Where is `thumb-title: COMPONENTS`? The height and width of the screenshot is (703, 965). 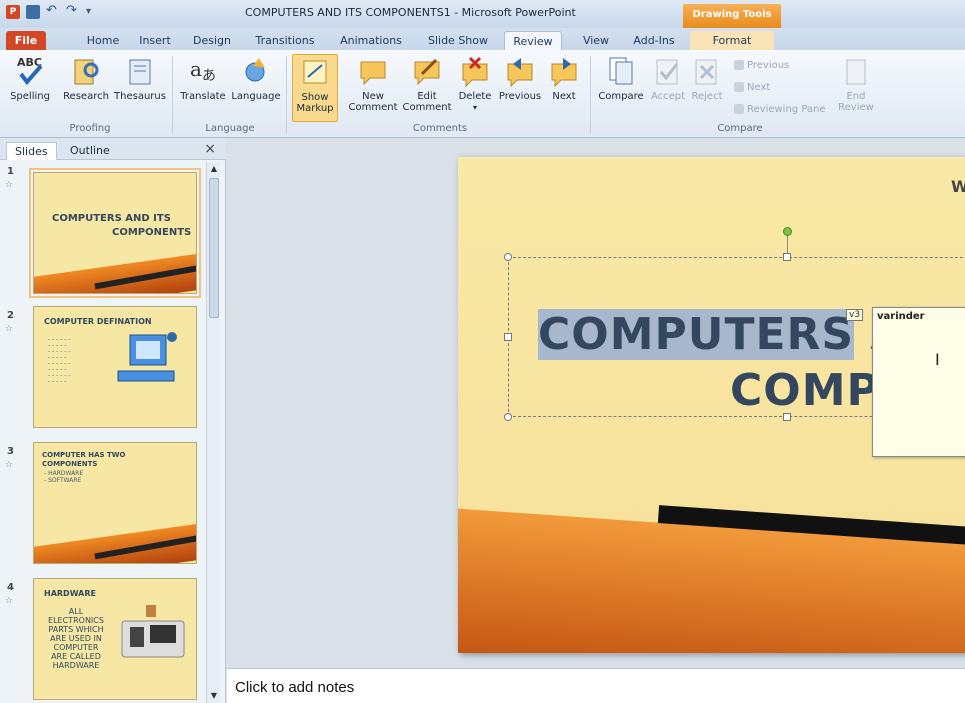 thumb-title: COMPONENTS is located at coordinates (152, 232).